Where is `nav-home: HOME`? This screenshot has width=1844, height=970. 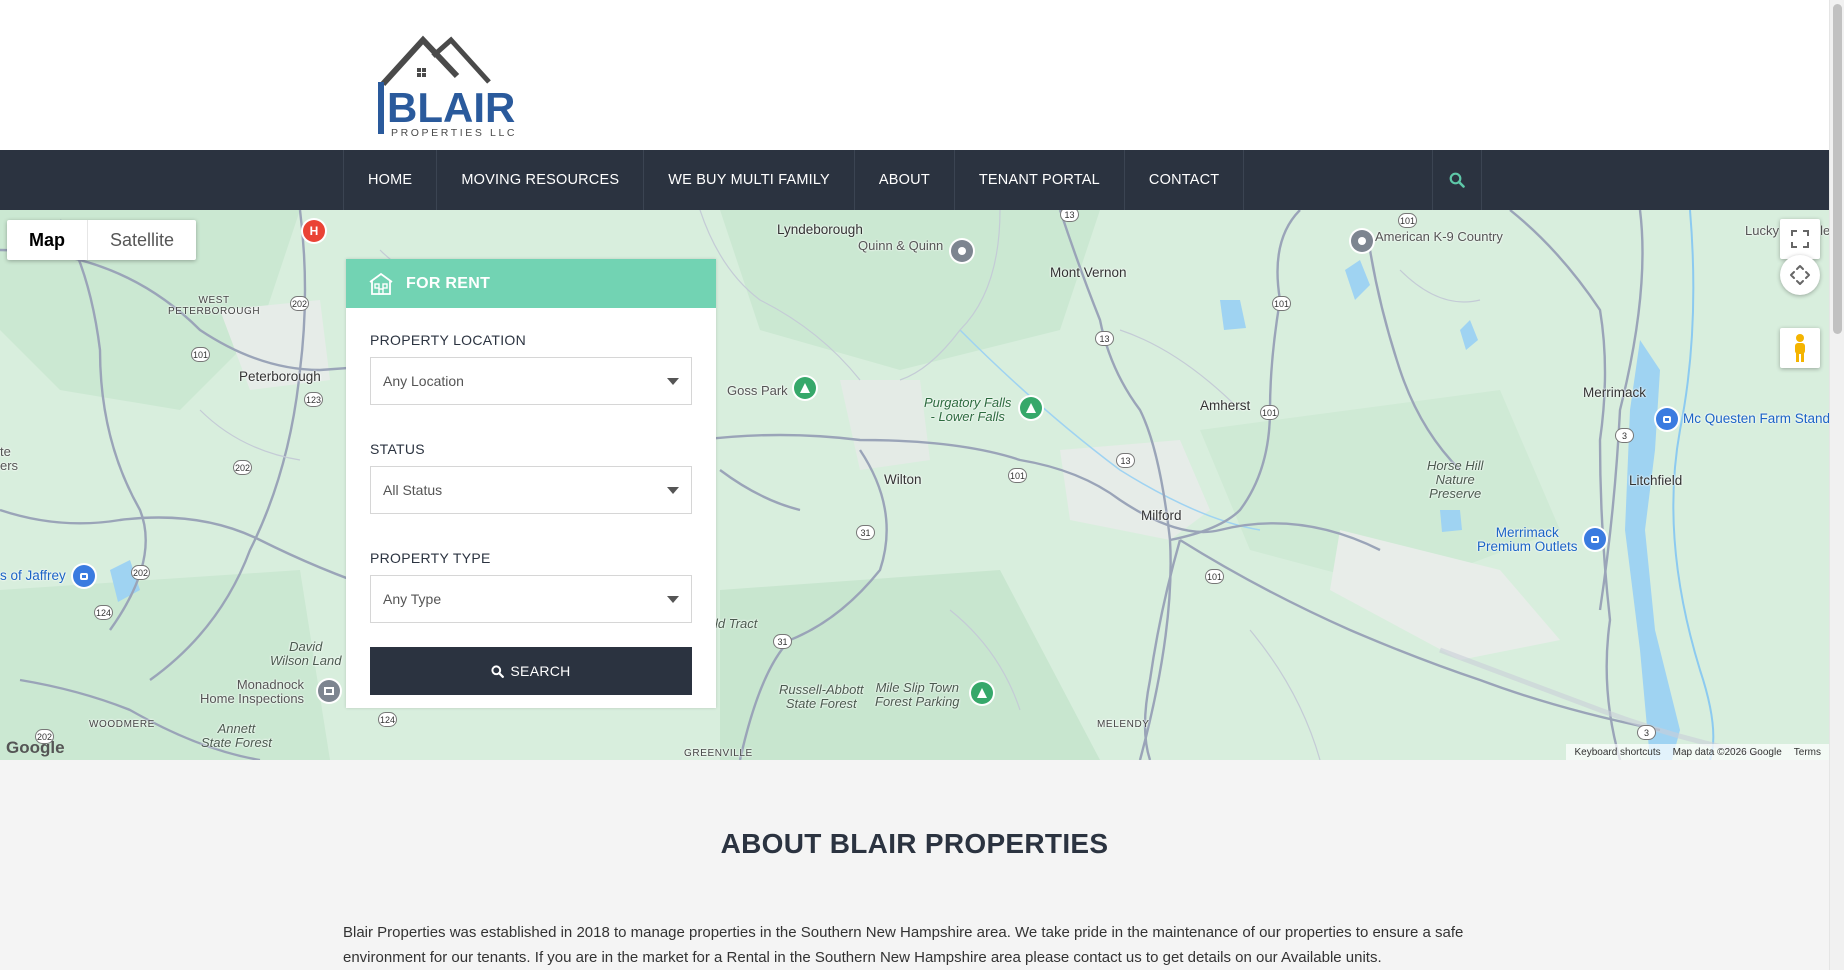
nav-home: HOME is located at coordinates (389, 180).